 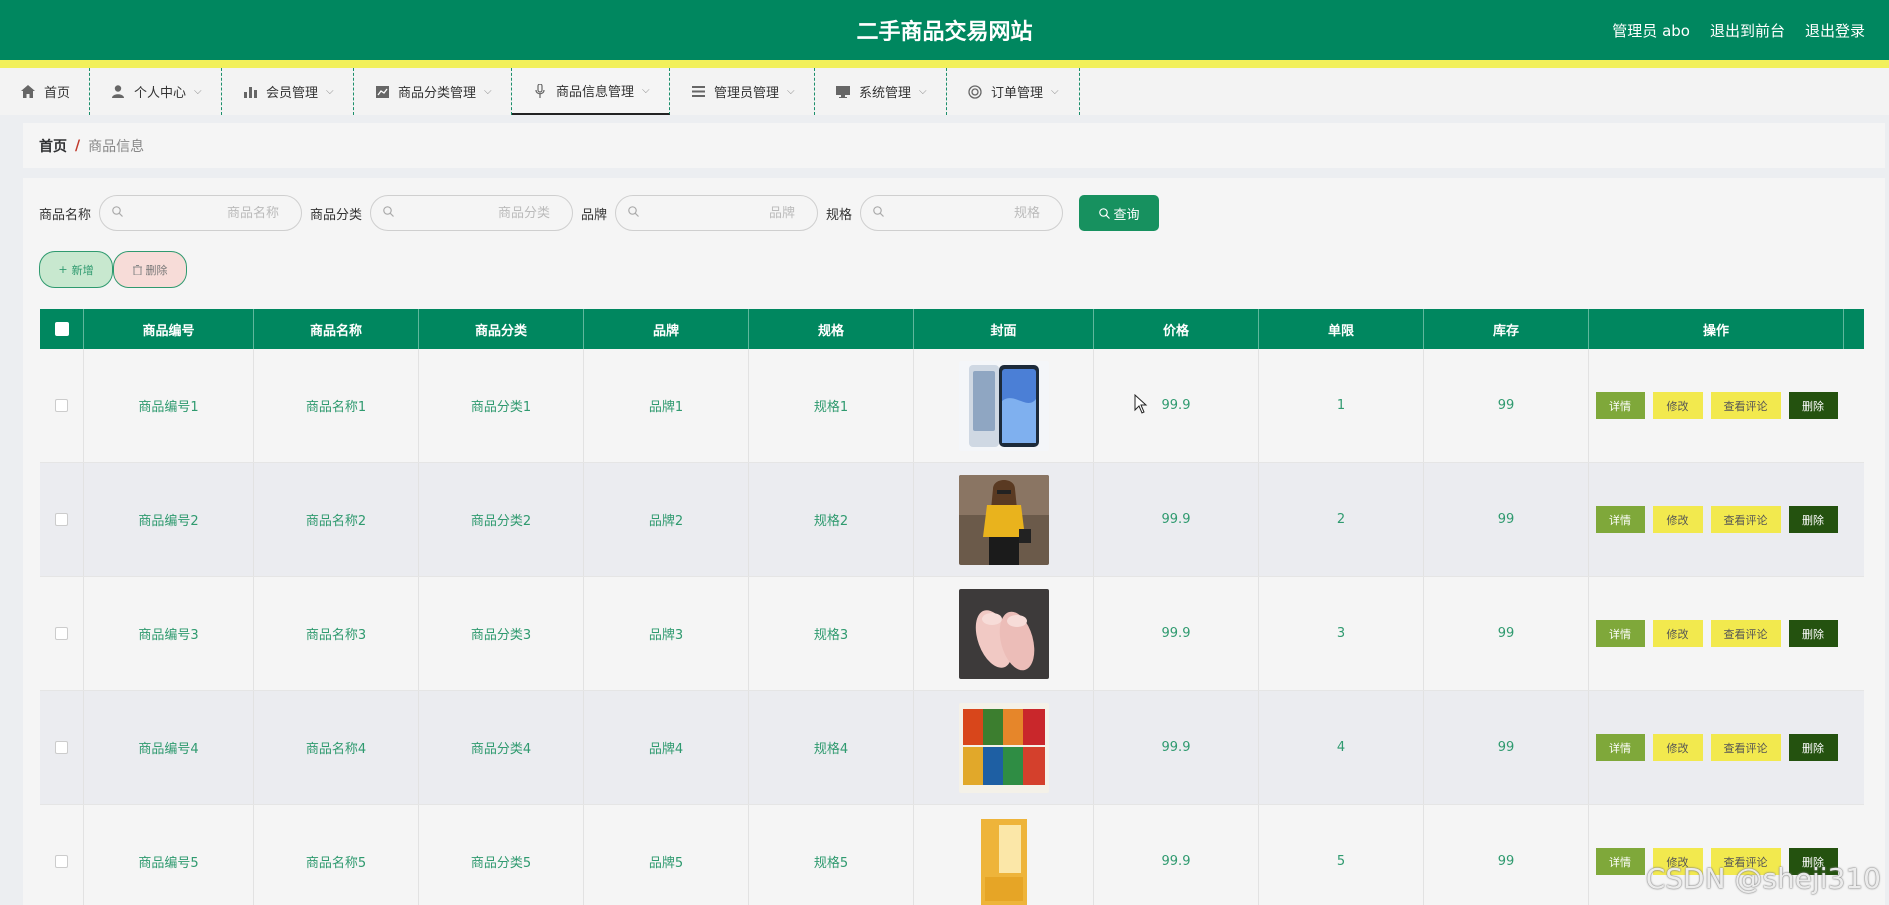 I want to click on cell-brand: 品牌2, so click(x=666, y=519).